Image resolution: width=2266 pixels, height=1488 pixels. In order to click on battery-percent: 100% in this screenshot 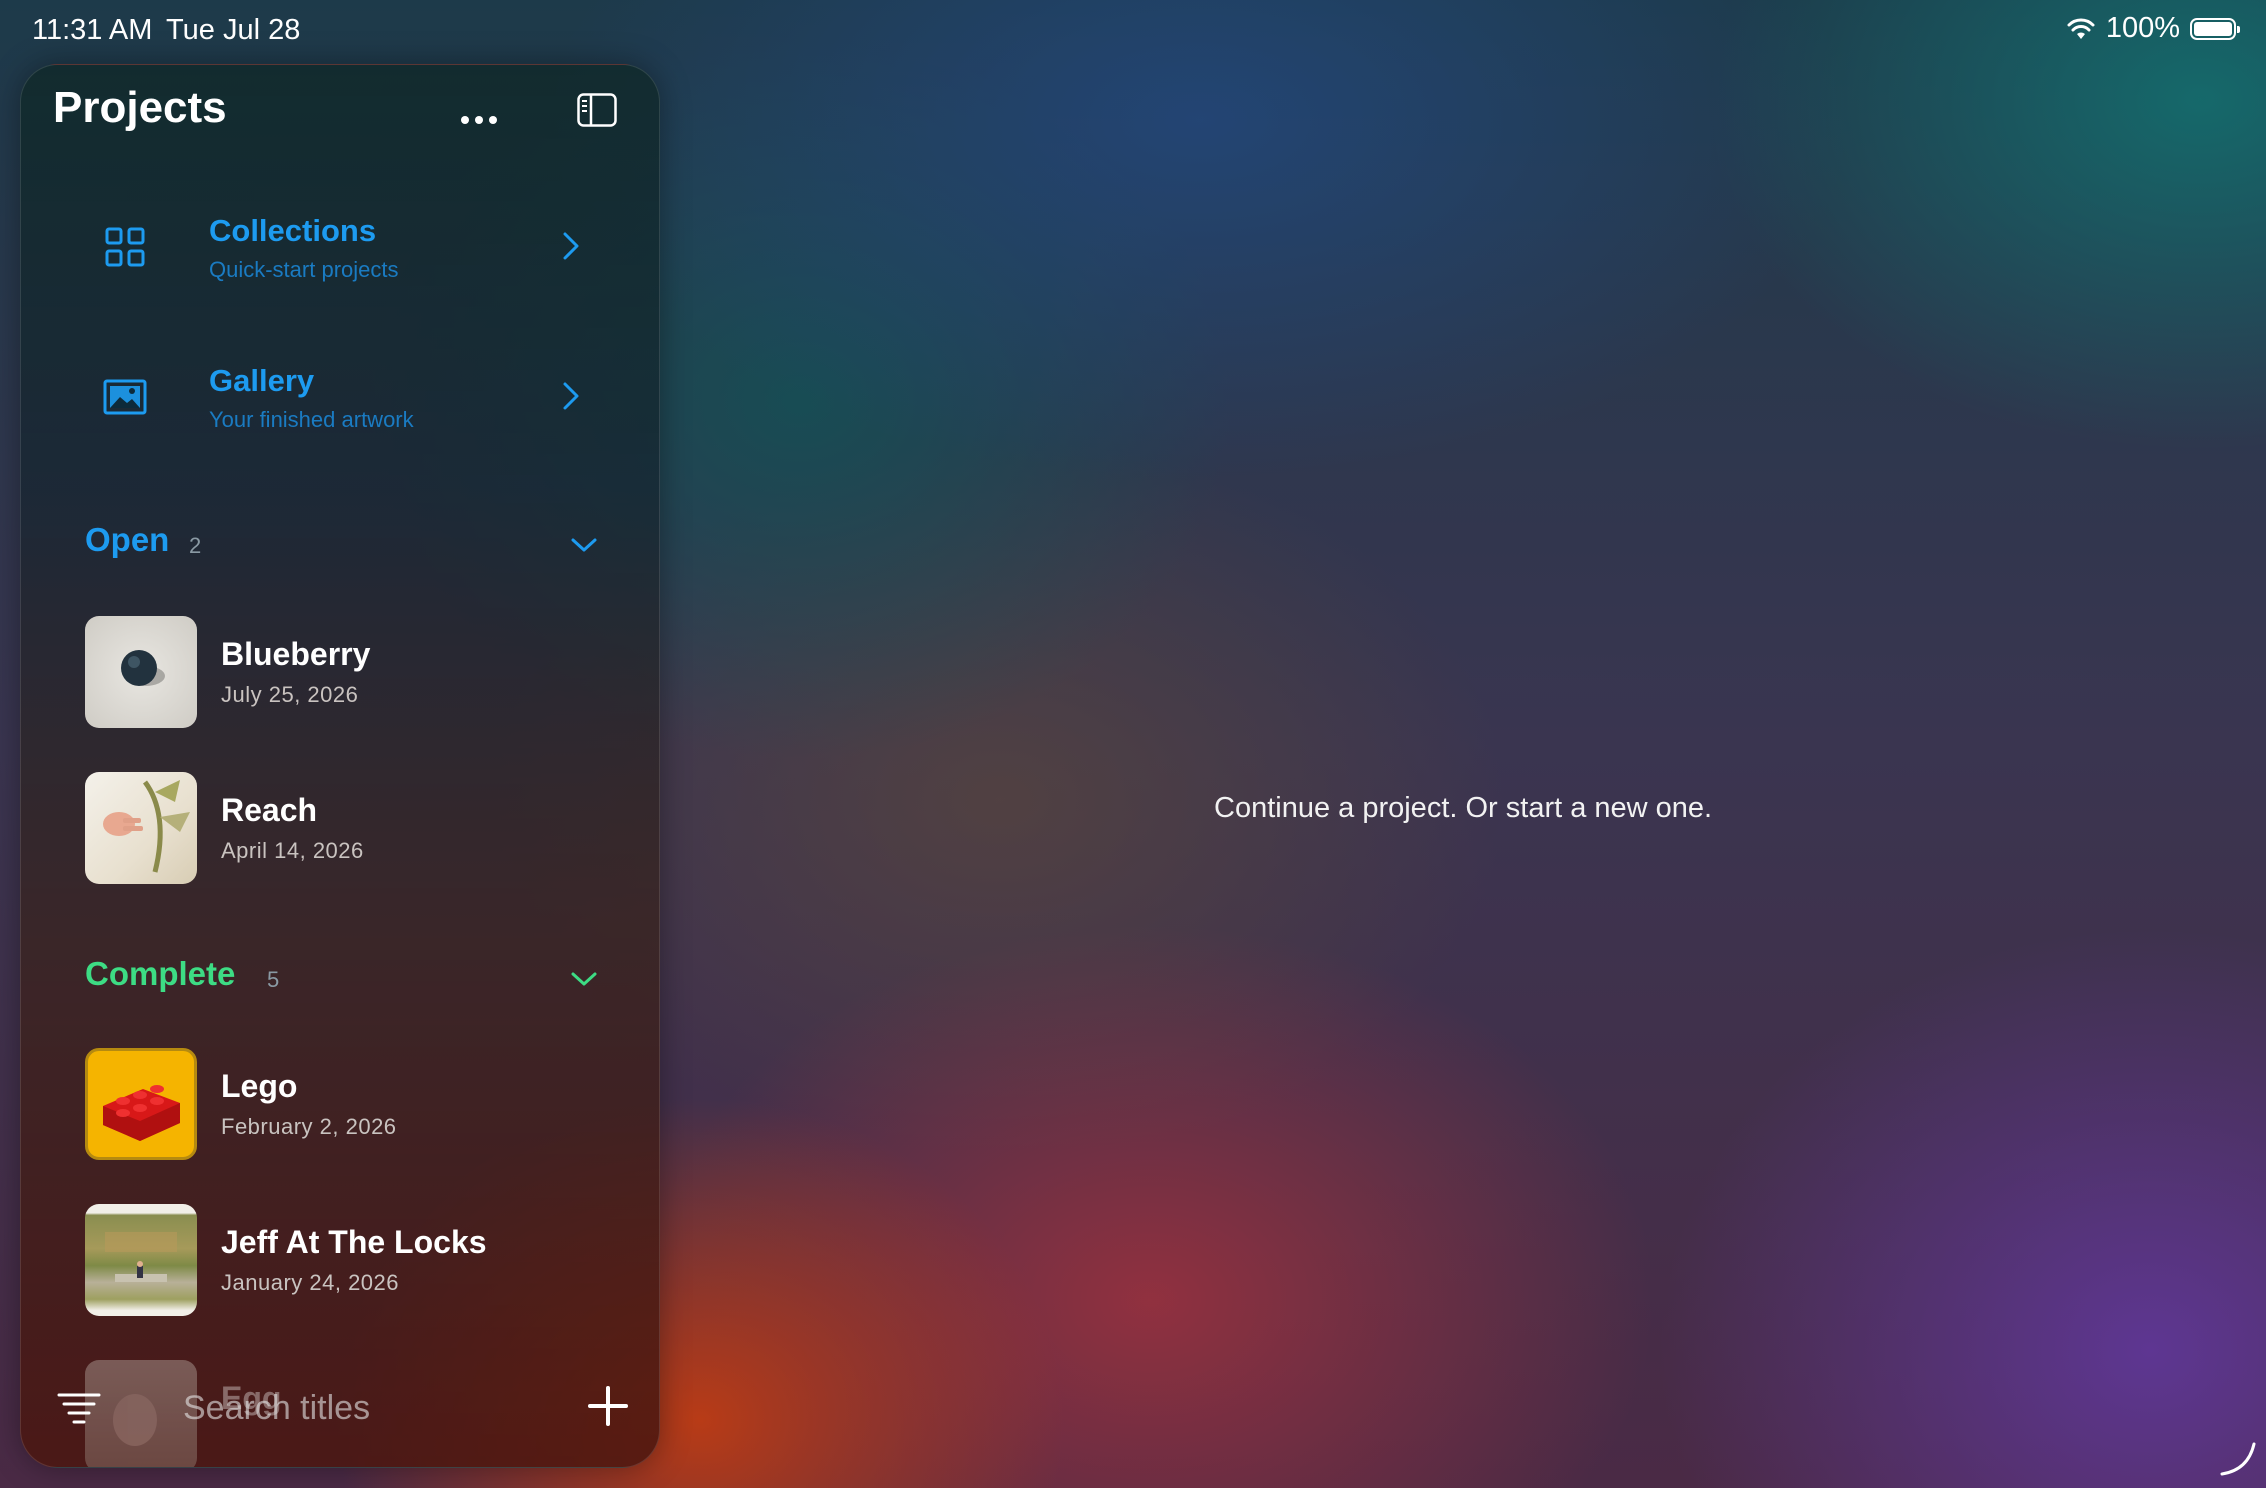, I will do `click(2142, 28)`.